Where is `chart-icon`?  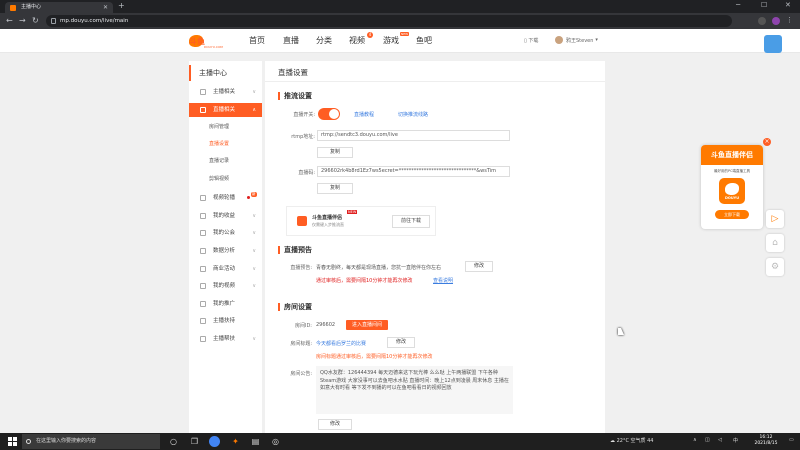 chart-icon is located at coordinates (203, 251).